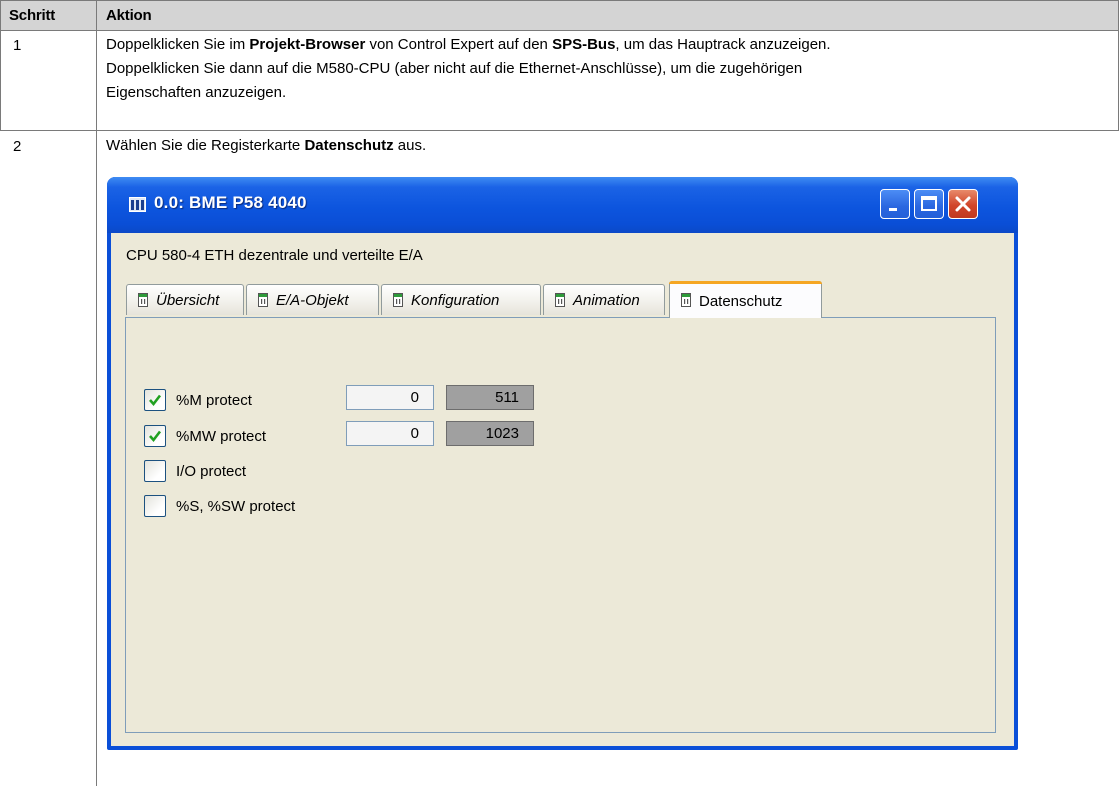  What do you see at coordinates (185, 299) in the screenshot?
I see `tab-uebersicht: Übersicht` at bounding box center [185, 299].